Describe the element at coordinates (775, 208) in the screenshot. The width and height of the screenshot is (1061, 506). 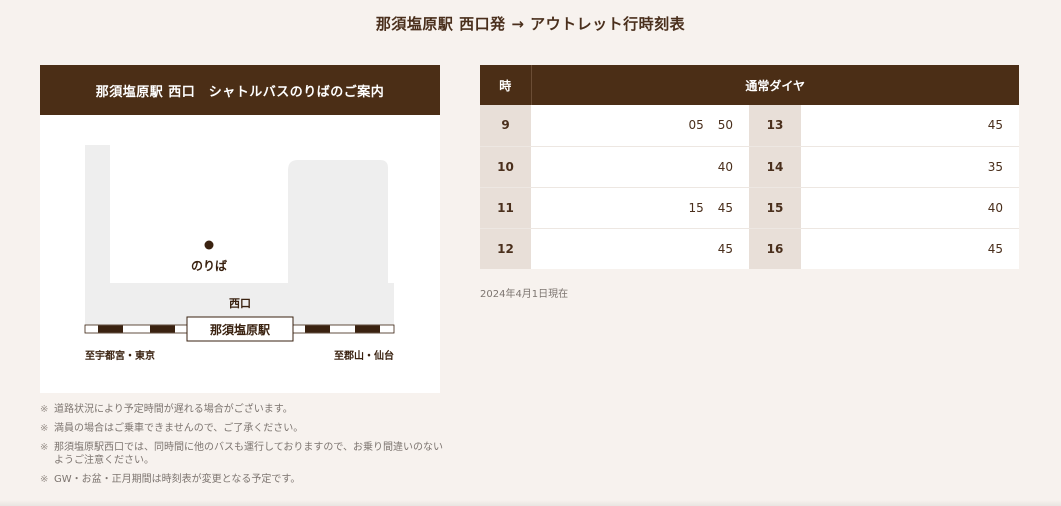
I see `hour-cell: 15` at that location.